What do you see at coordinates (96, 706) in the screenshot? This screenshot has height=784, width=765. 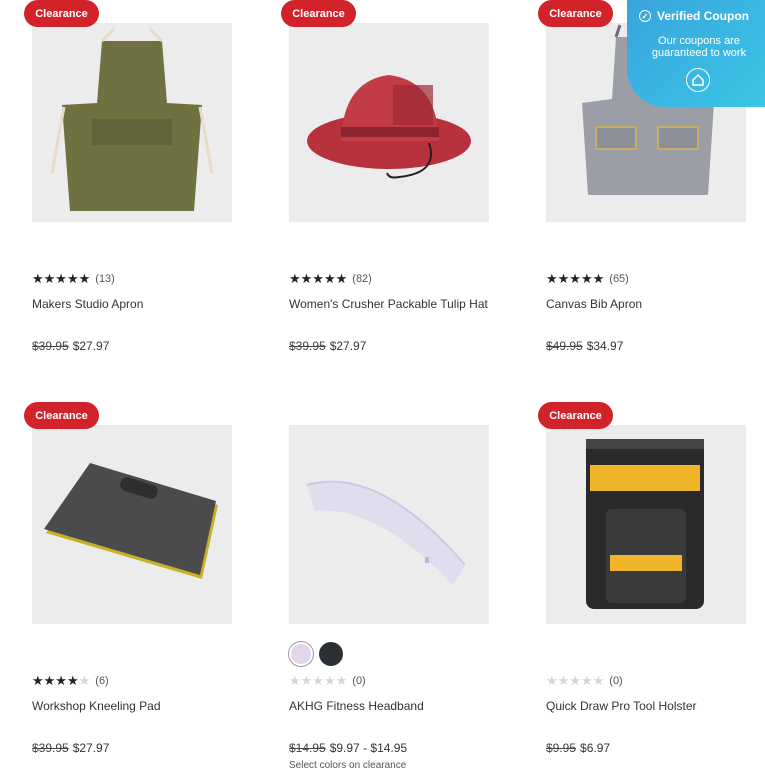 I see `product-title: Workshop Kneeling Pad` at bounding box center [96, 706].